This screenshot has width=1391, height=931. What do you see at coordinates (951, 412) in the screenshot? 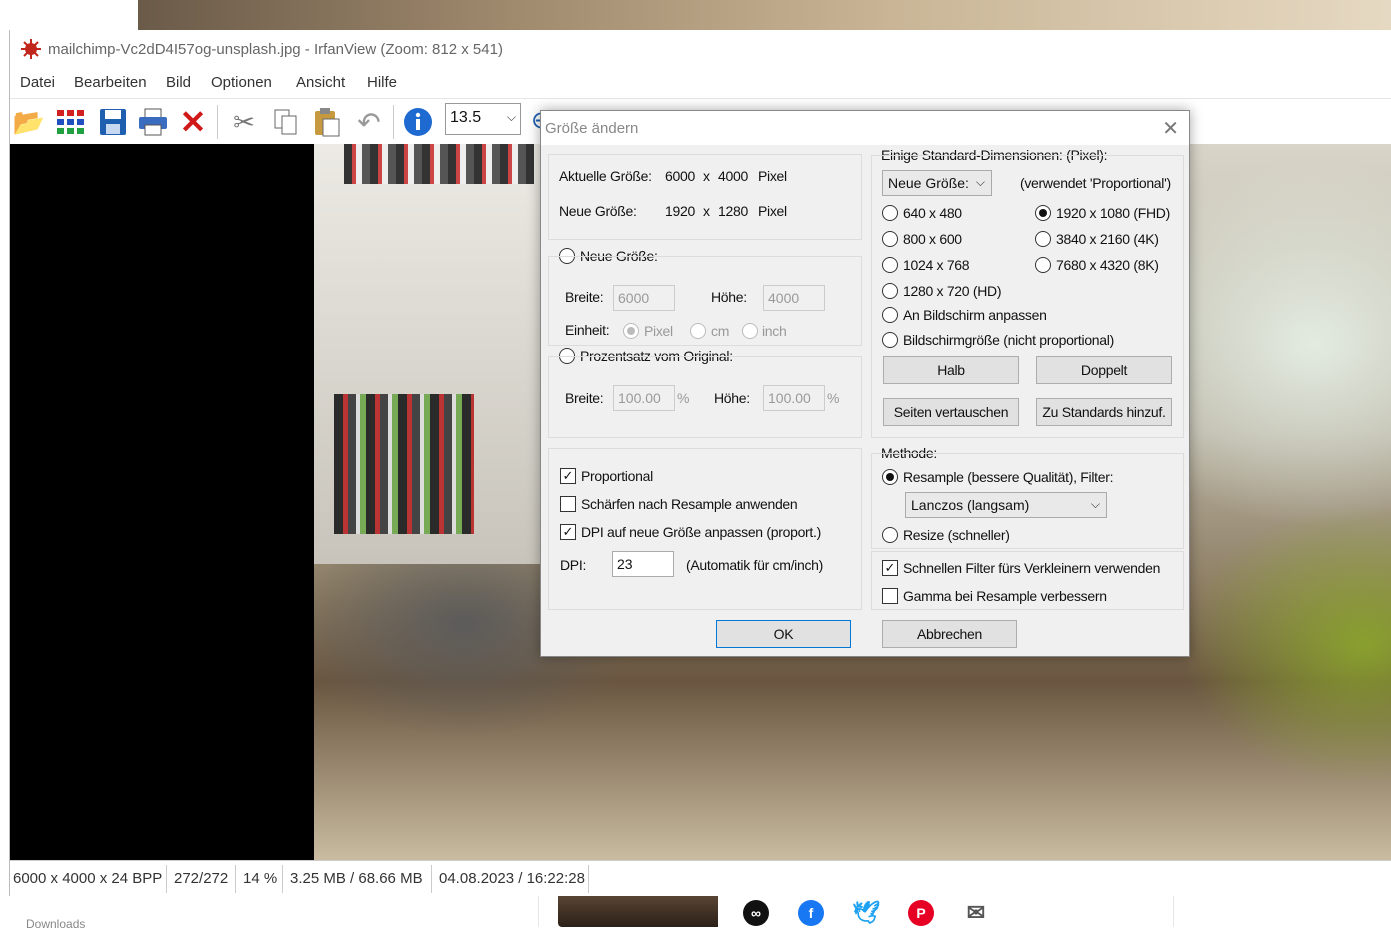
I see `swap-sides-button: Seiten vertauschen` at bounding box center [951, 412].